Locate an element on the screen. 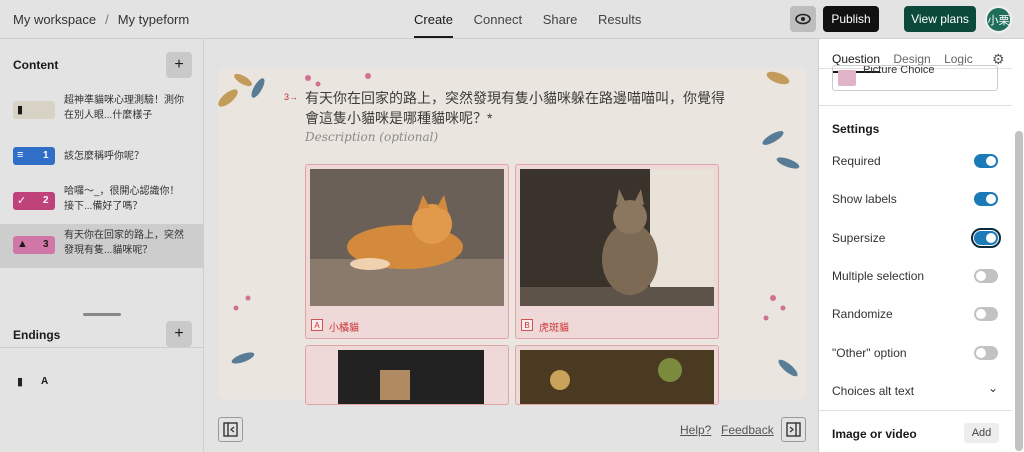 This screenshot has height=452, width=1024. question-item-3: ▲ 3 有天你在回家的路上，突然發現有隻...貓咪呢？ is located at coordinates (102, 246).